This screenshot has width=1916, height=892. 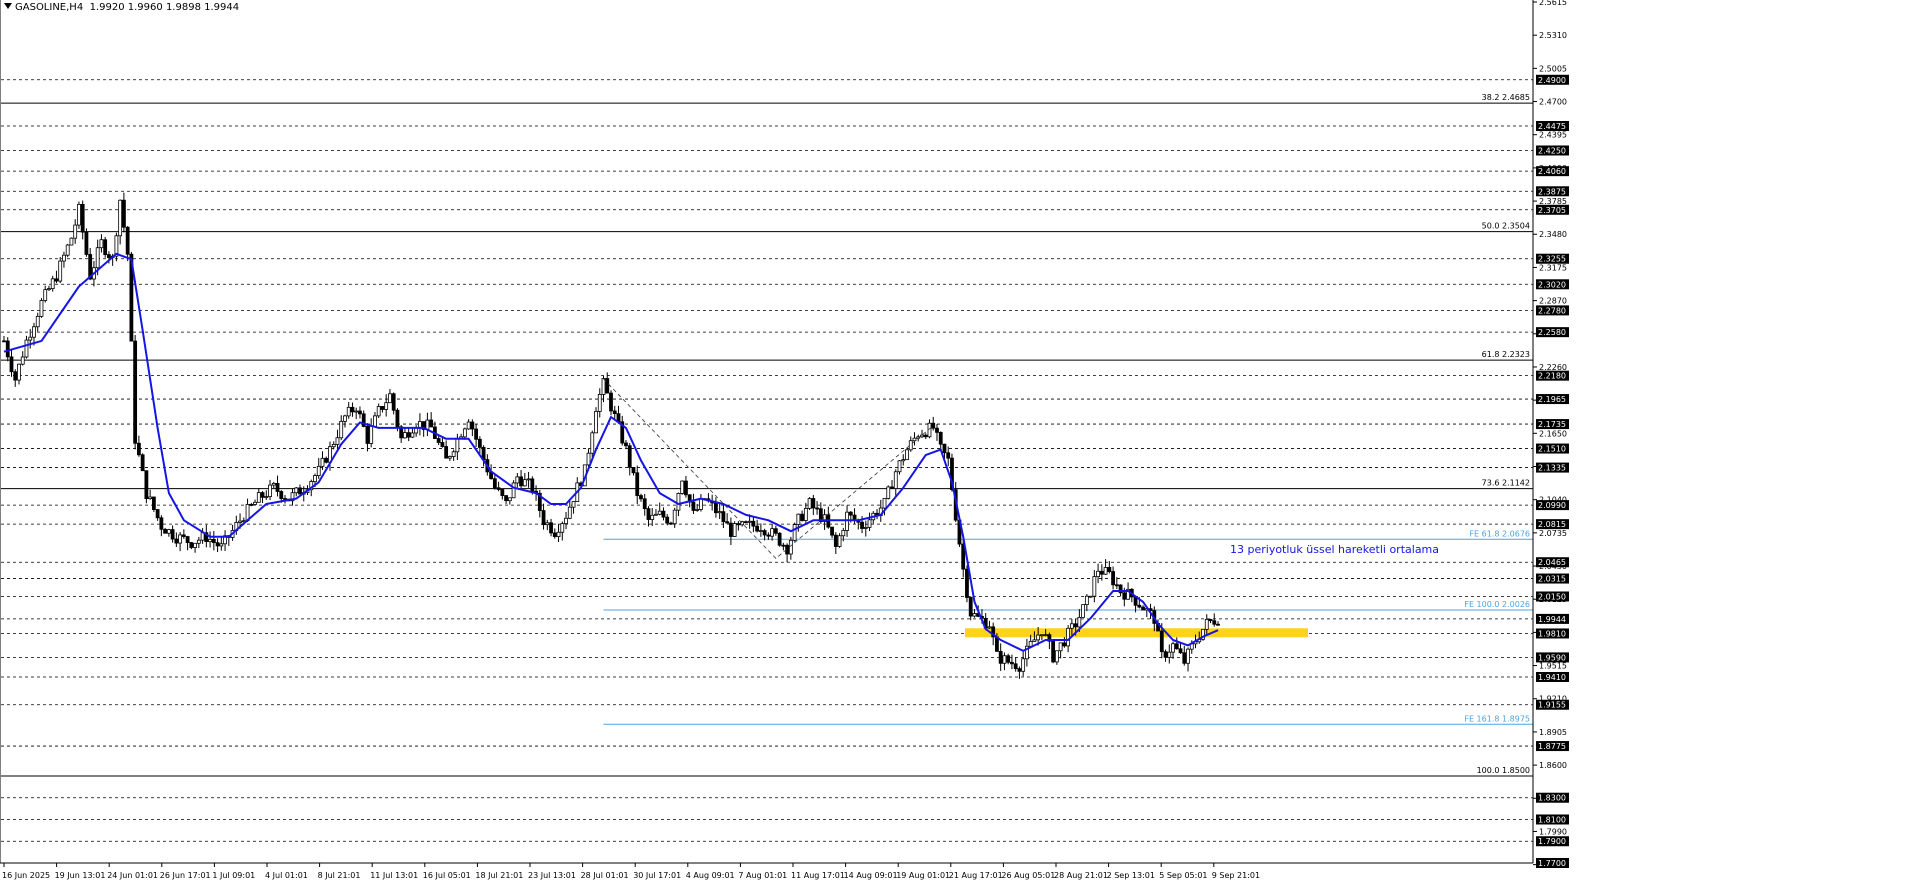 What do you see at coordinates (447, 875) in the screenshot?
I see `x-tick-label: 16 Jul 05:01` at bounding box center [447, 875].